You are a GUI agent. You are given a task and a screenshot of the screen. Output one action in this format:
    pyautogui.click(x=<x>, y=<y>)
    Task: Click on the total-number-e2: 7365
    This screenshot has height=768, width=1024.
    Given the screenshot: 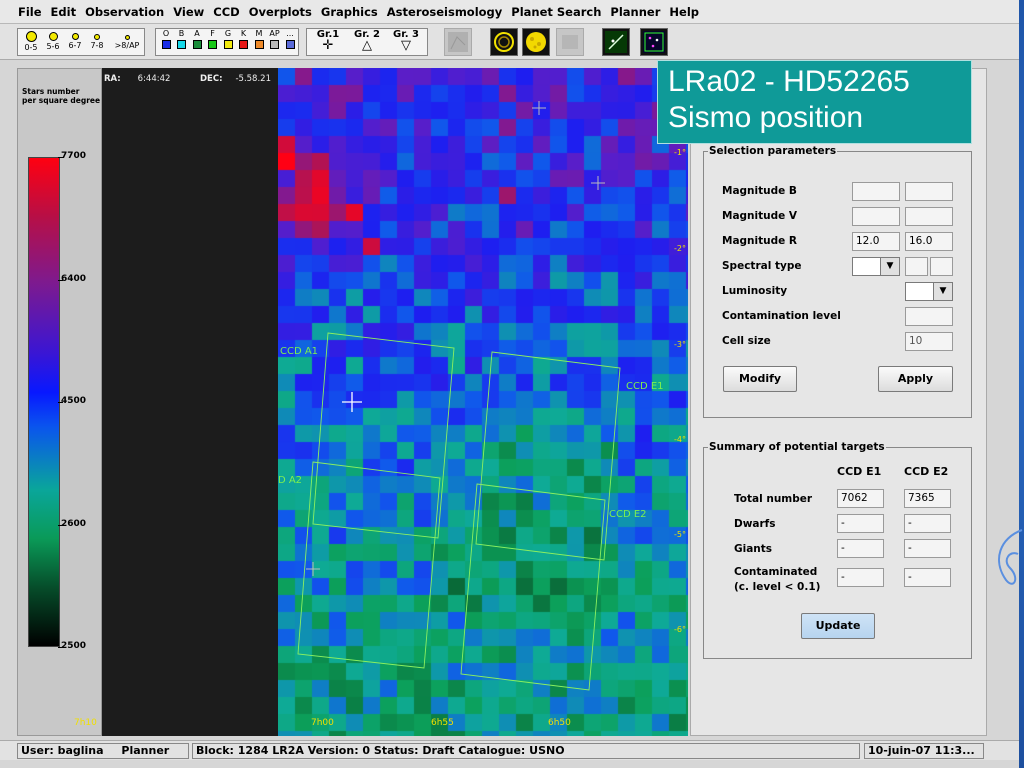 What is the action you would take?
    pyautogui.click(x=927, y=498)
    